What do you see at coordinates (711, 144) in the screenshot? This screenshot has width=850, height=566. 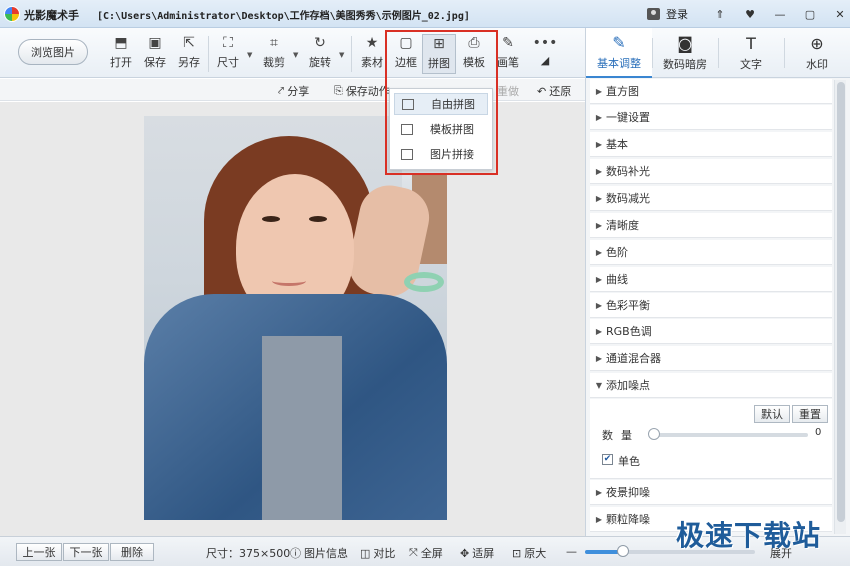 I see `adjust-item-basic: ▶ 基本` at bounding box center [711, 144].